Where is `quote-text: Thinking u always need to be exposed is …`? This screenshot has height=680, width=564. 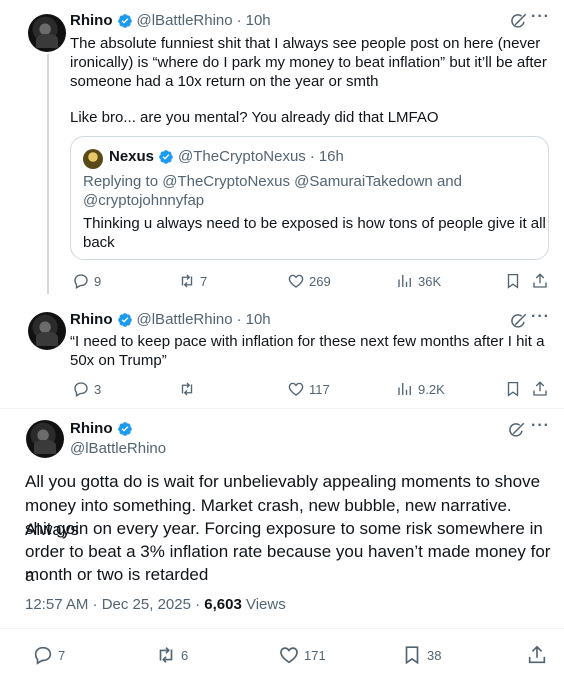
quote-text: Thinking u always need to be exposed is … is located at coordinates (314, 223).